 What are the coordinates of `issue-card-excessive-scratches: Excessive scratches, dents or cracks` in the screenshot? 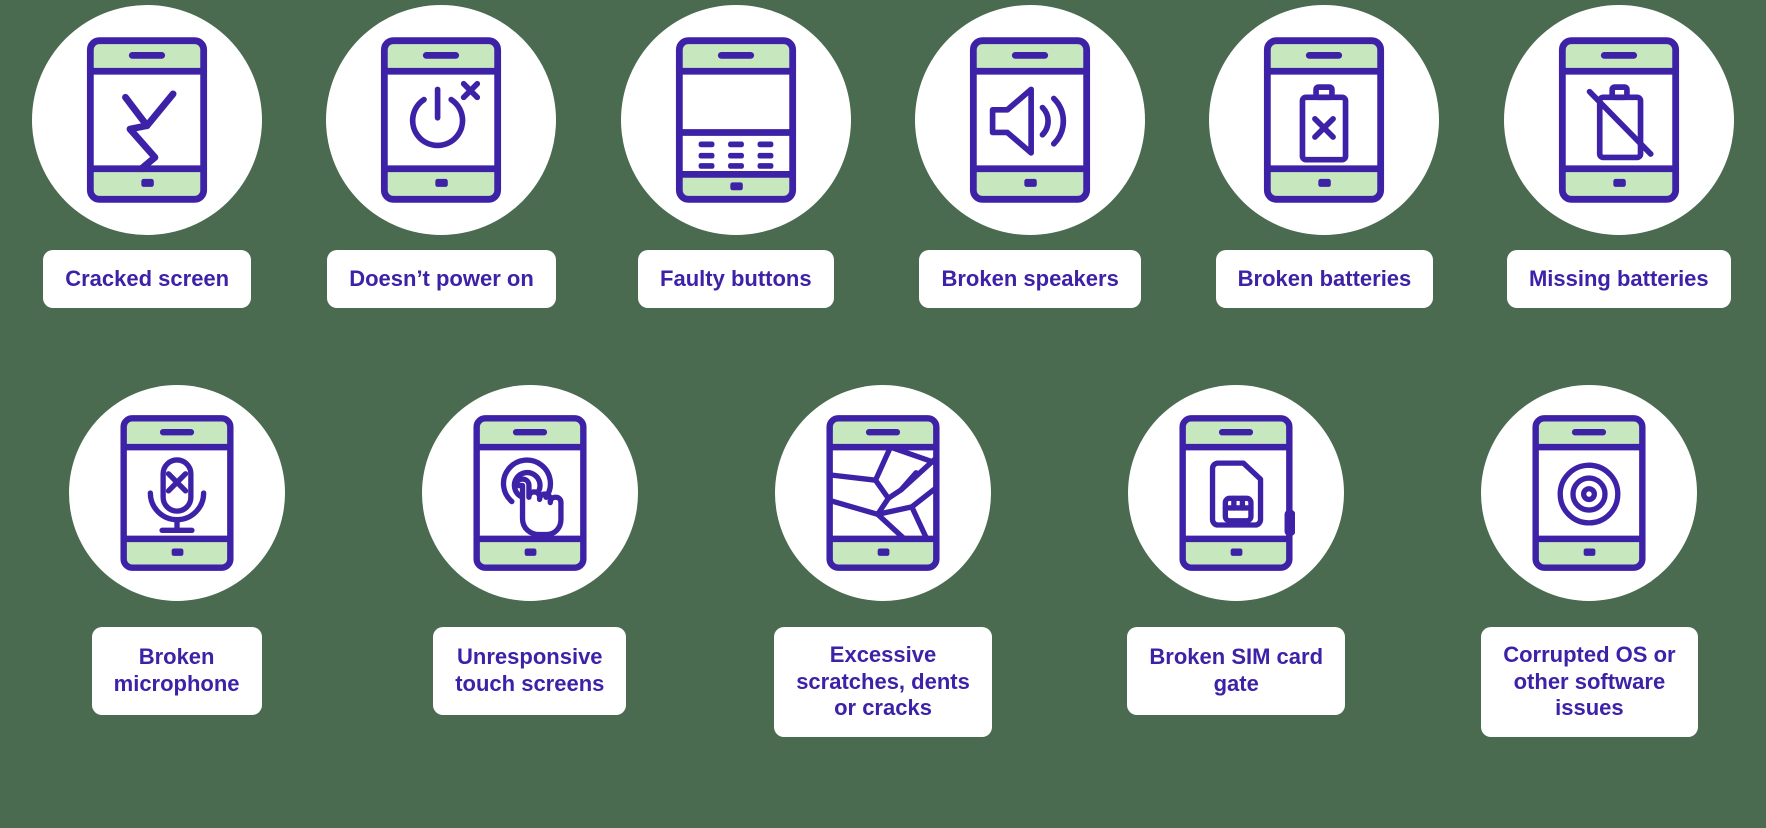 It's located at (882, 594).